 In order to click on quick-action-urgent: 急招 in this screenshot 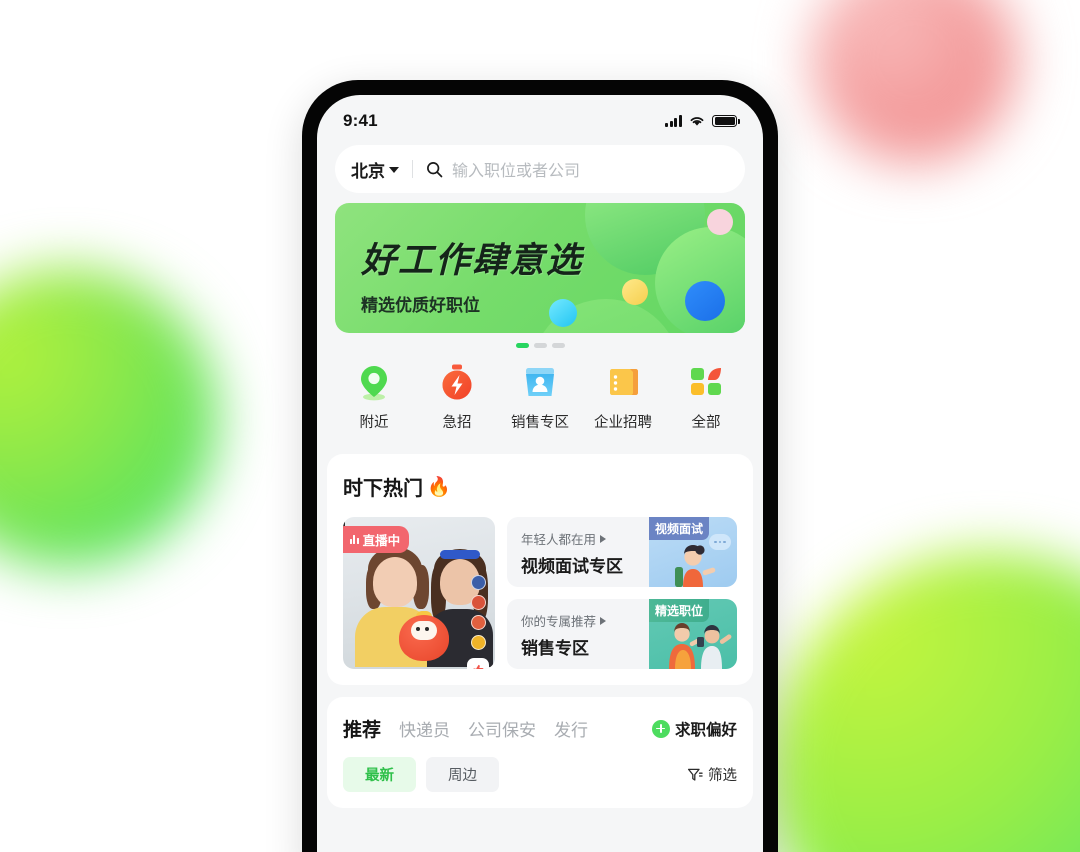, I will do `click(457, 397)`.